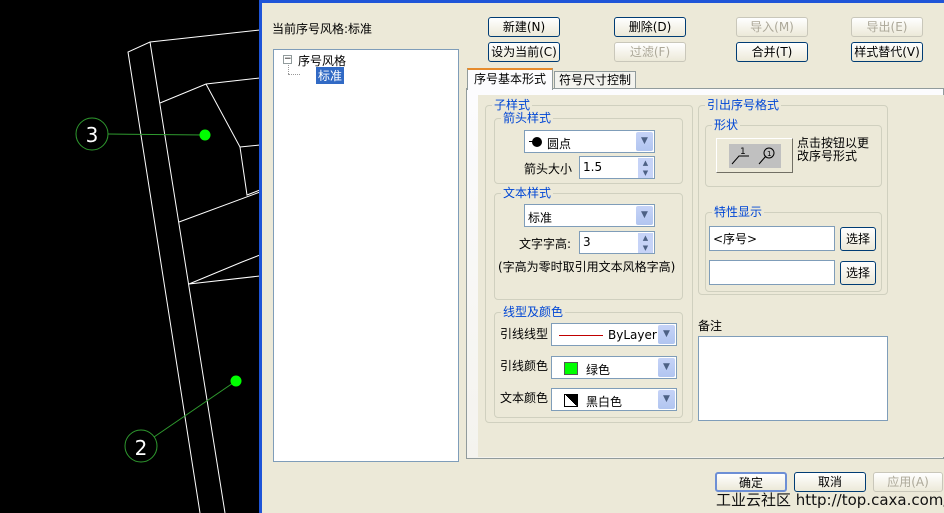  Describe the element at coordinates (540, 218) in the screenshot. I see `selected-value: 标准` at that location.